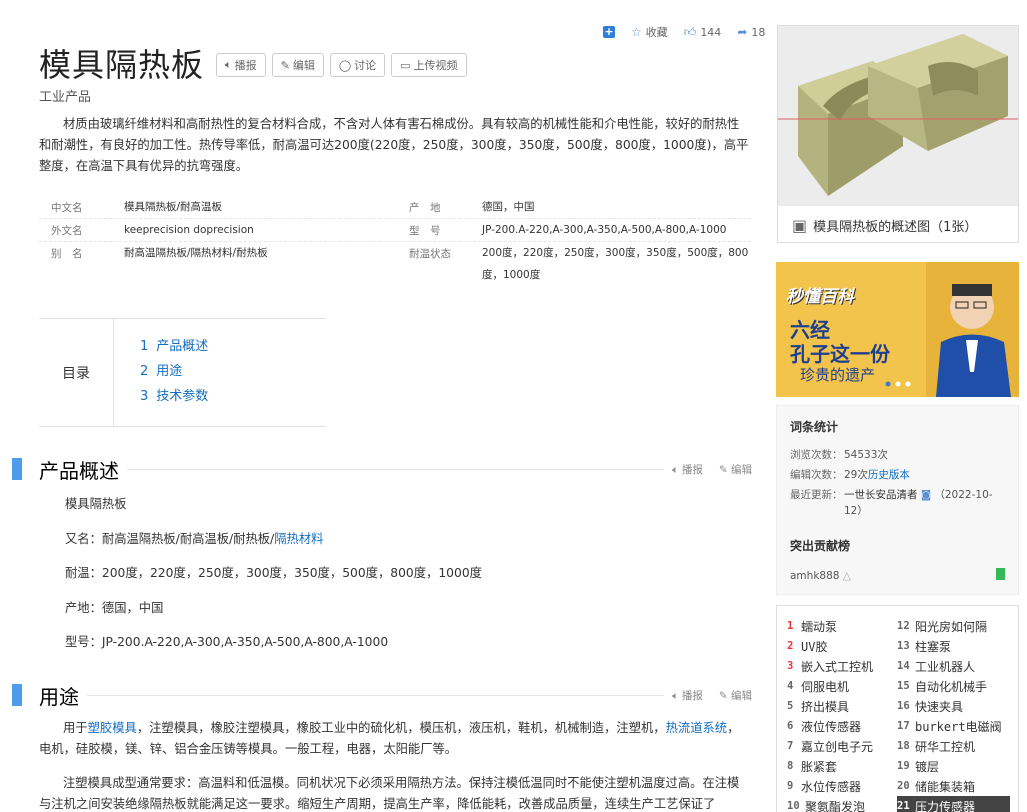 This screenshot has width=1027, height=812. What do you see at coordinates (790, 706) in the screenshot?
I see `hot-rank: 5` at bounding box center [790, 706].